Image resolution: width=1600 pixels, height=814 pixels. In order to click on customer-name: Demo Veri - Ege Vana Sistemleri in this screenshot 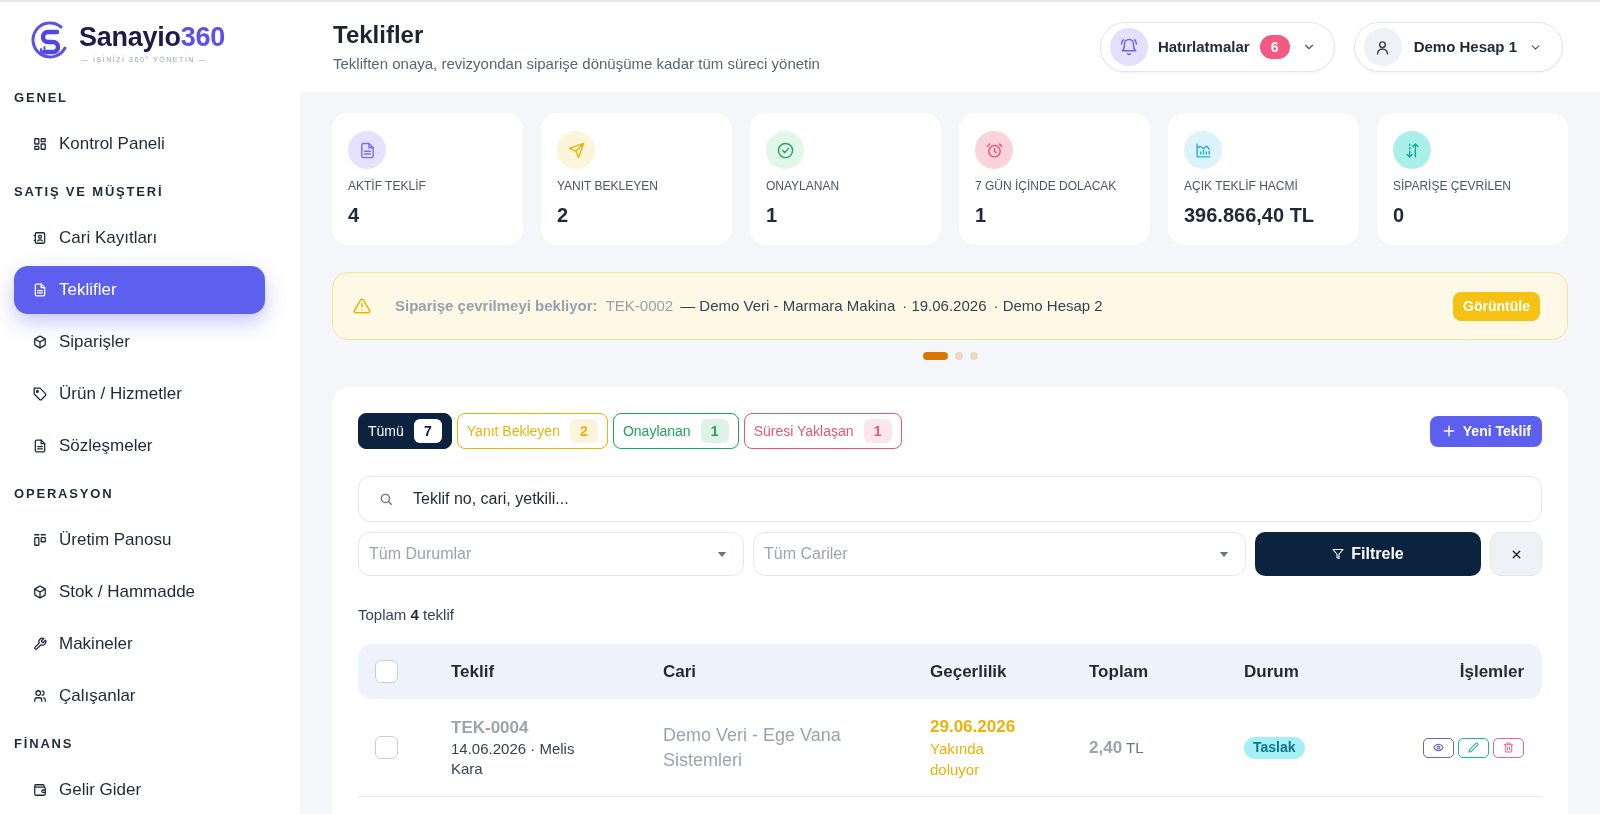, I will do `click(752, 747)`.